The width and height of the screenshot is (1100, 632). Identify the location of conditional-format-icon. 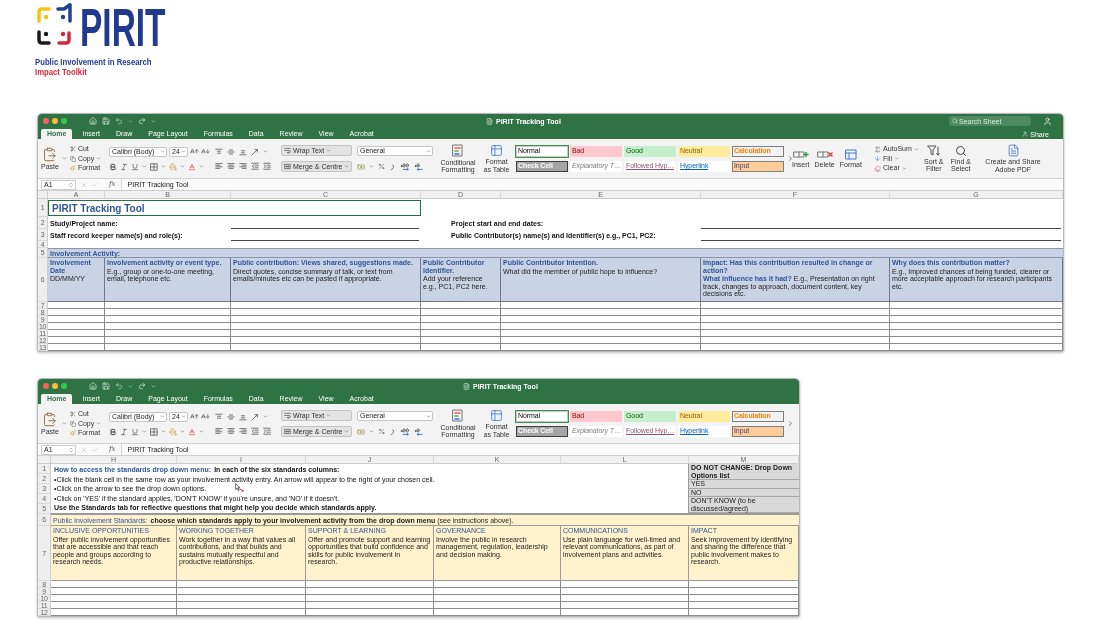
(458, 150).